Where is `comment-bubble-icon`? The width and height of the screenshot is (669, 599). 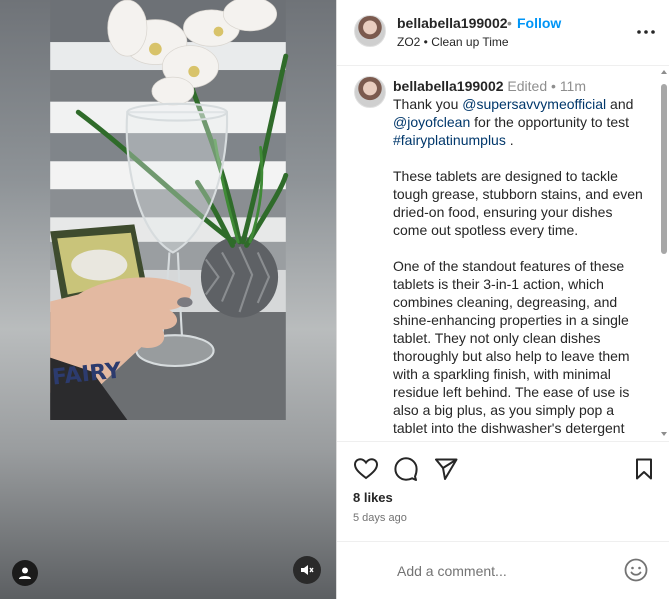
comment-bubble-icon is located at coordinates (406, 469).